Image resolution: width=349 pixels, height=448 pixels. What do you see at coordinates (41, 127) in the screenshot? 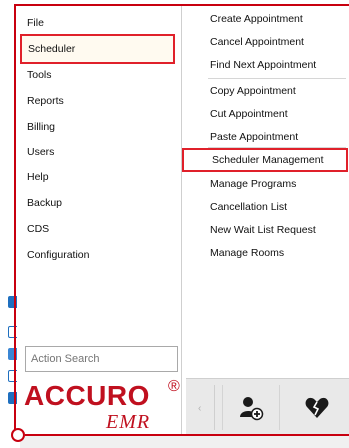
I see `menu-item-billing: Billing` at bounding box center [41, 127].